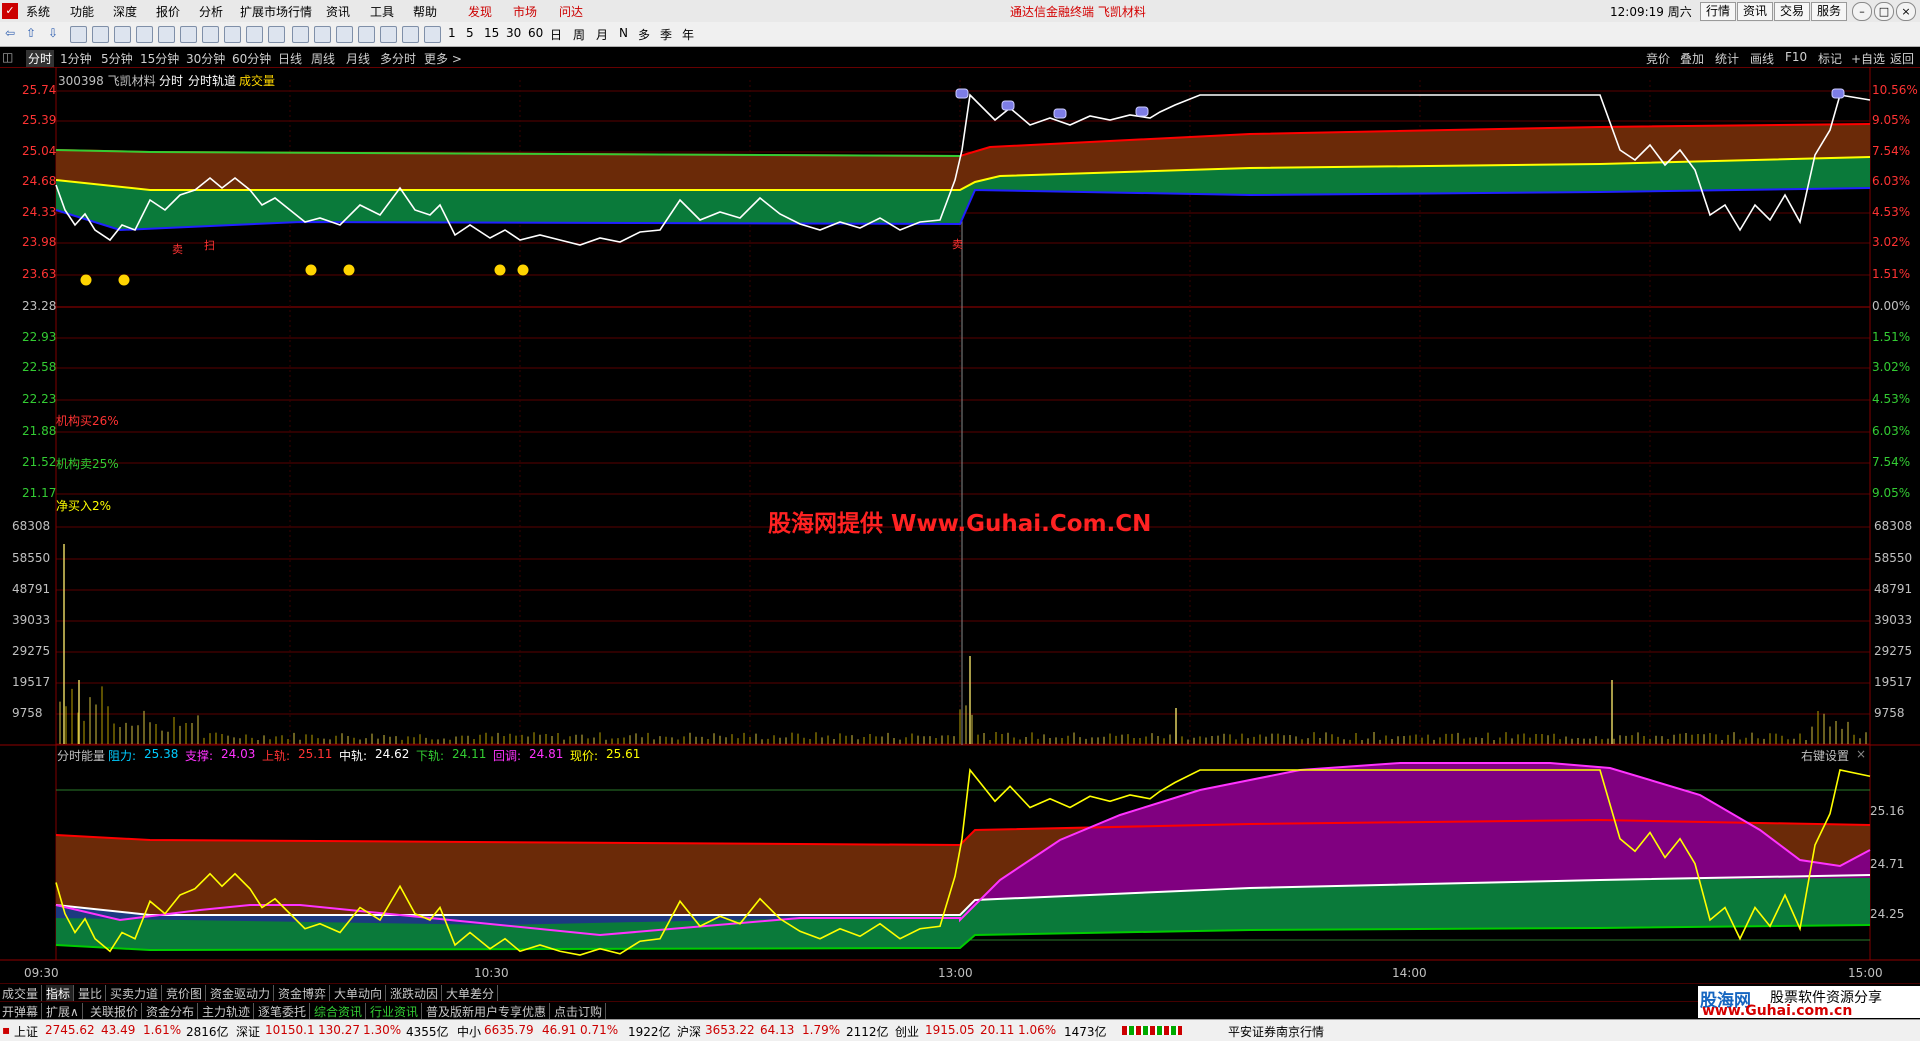  Describe the element at coordinates (38, 11) in the screenshot. I see `menu-system: 系统` at that location.